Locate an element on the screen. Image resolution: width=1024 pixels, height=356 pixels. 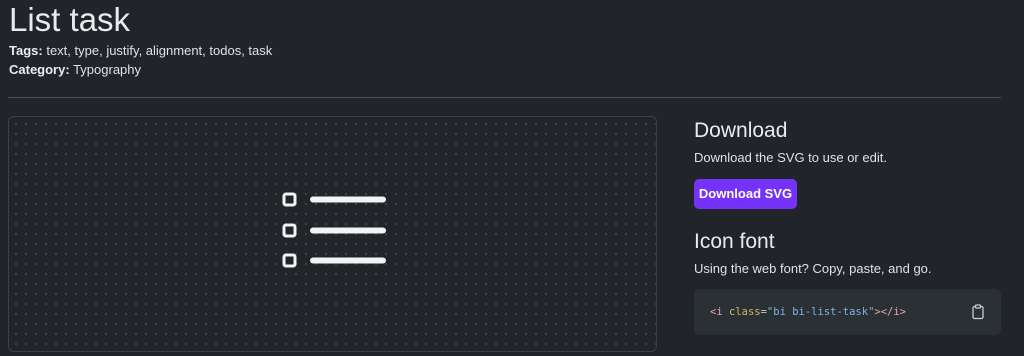
tags-label: Tags: is located at coordinates (26, 50).